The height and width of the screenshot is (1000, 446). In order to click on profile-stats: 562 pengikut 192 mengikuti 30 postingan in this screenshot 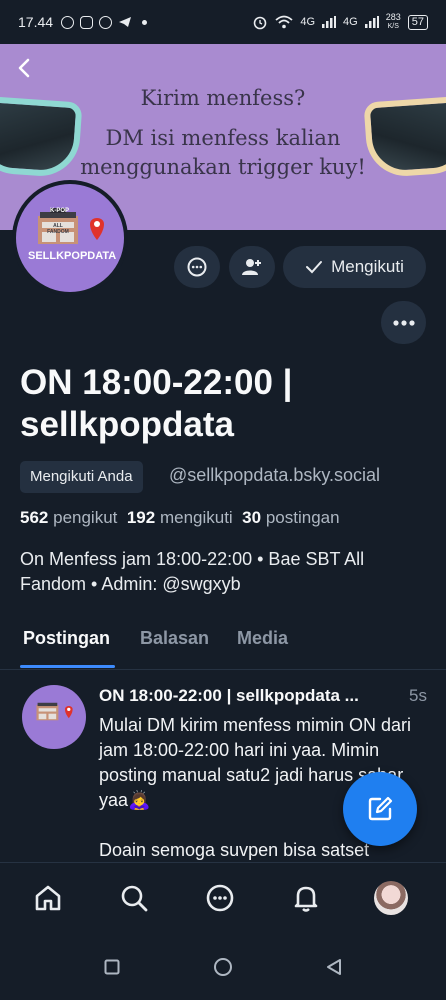, I will do `click(180, 518)`.